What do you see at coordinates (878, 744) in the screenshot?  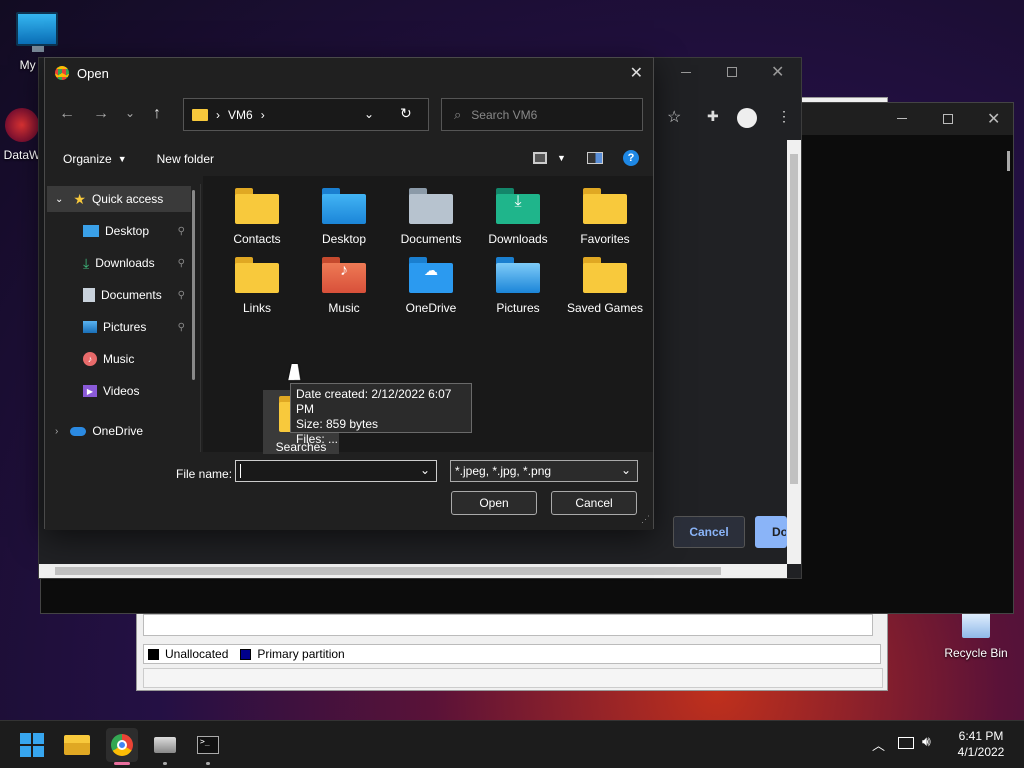 I see `show-hidden-icons-chevron-icon: ︿` at bounding box center [878, 744].